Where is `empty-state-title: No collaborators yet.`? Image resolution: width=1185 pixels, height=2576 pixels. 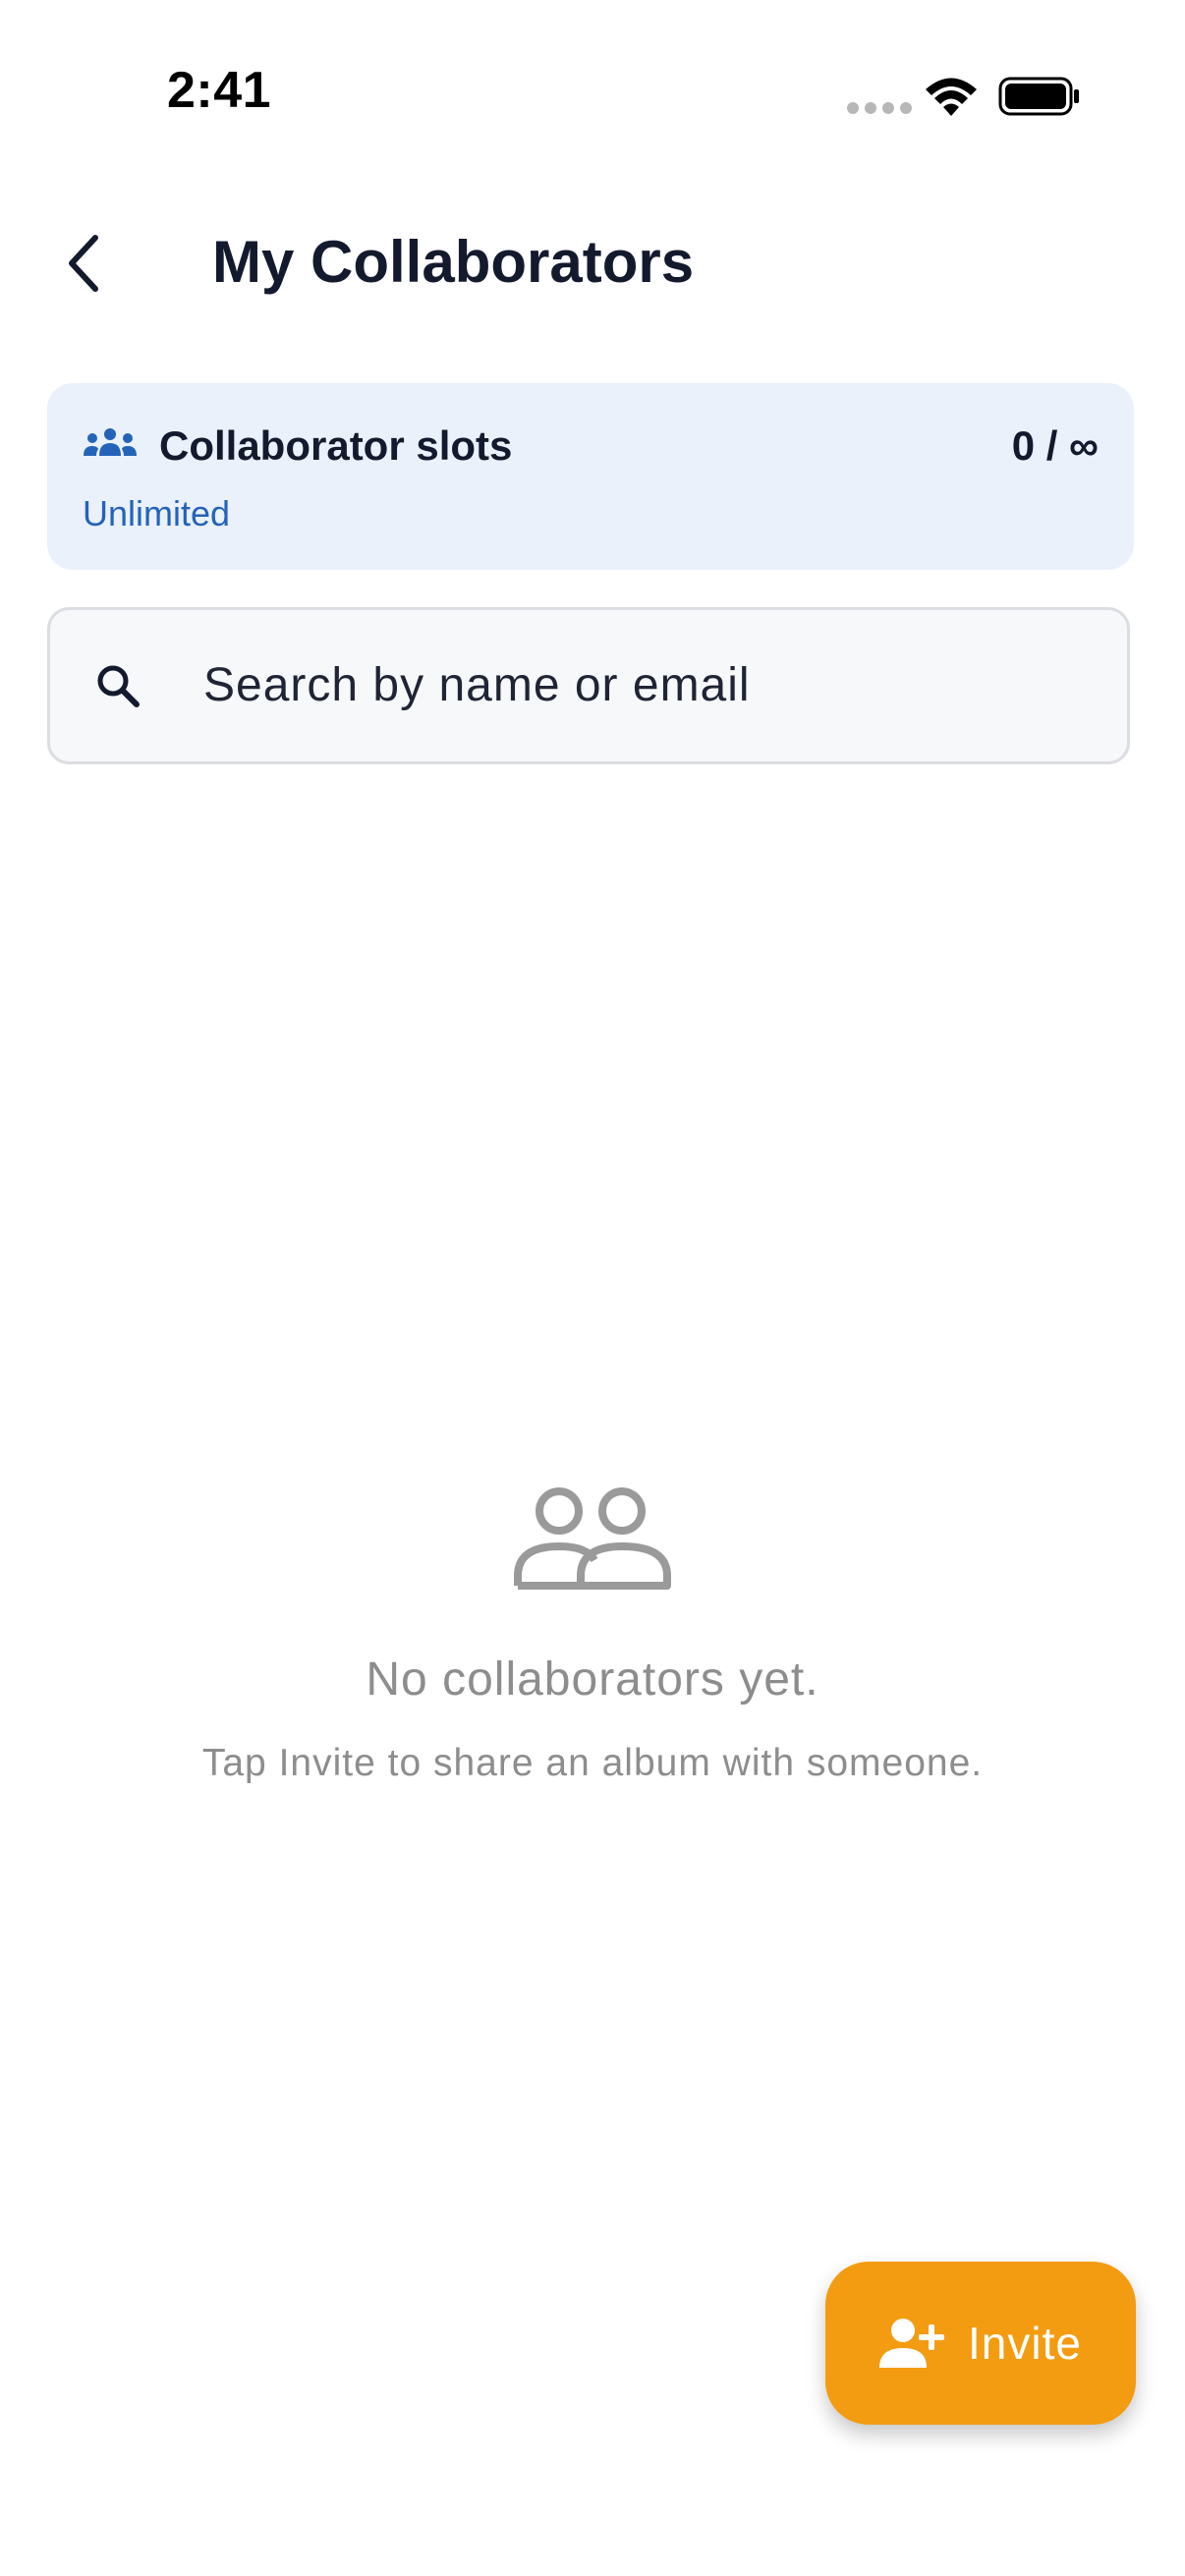
empty-state-title: No collaborators yet. is located at coordinates (592, 1679).